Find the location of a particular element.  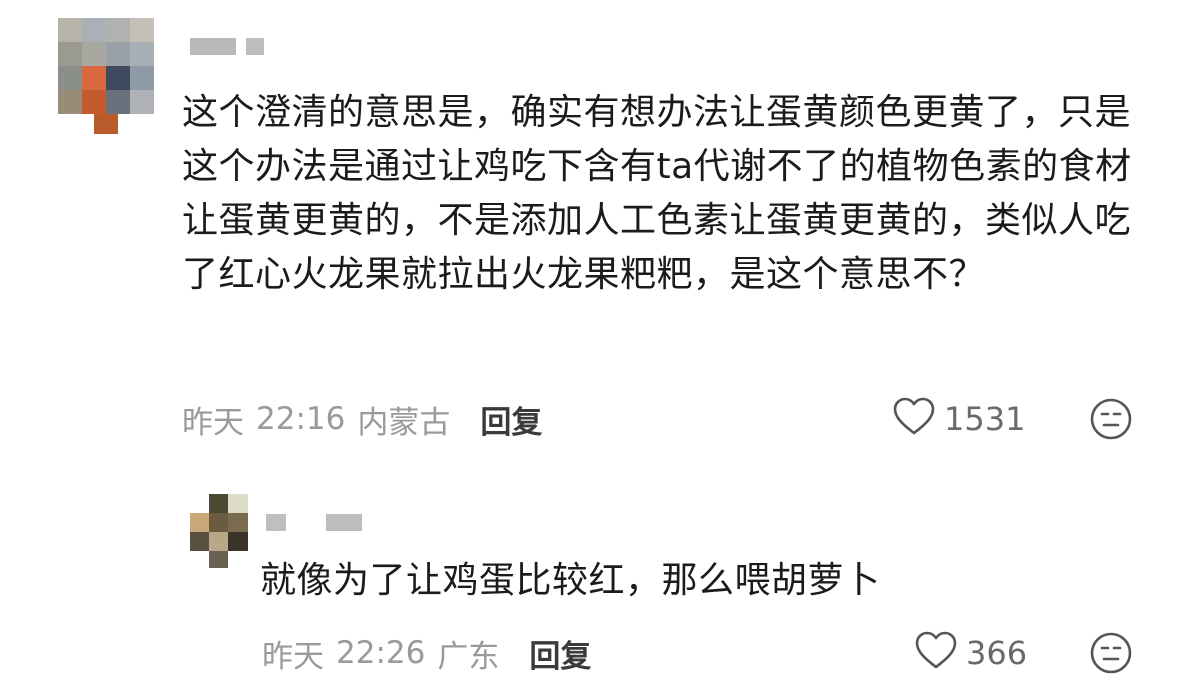

comment-2-meta: 昨天 22:26 广东 回复 is located at coordinates (426, 653).